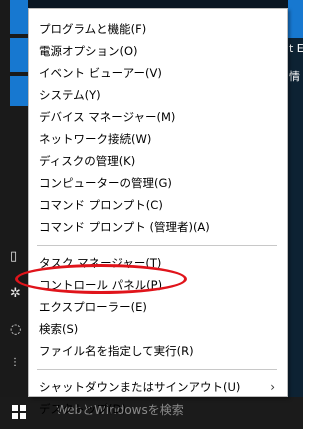 The image size is (320, 429). Describe the element at coordinates (15, 294) in the screenshot. I see `settings-icon: ✲` at that location.